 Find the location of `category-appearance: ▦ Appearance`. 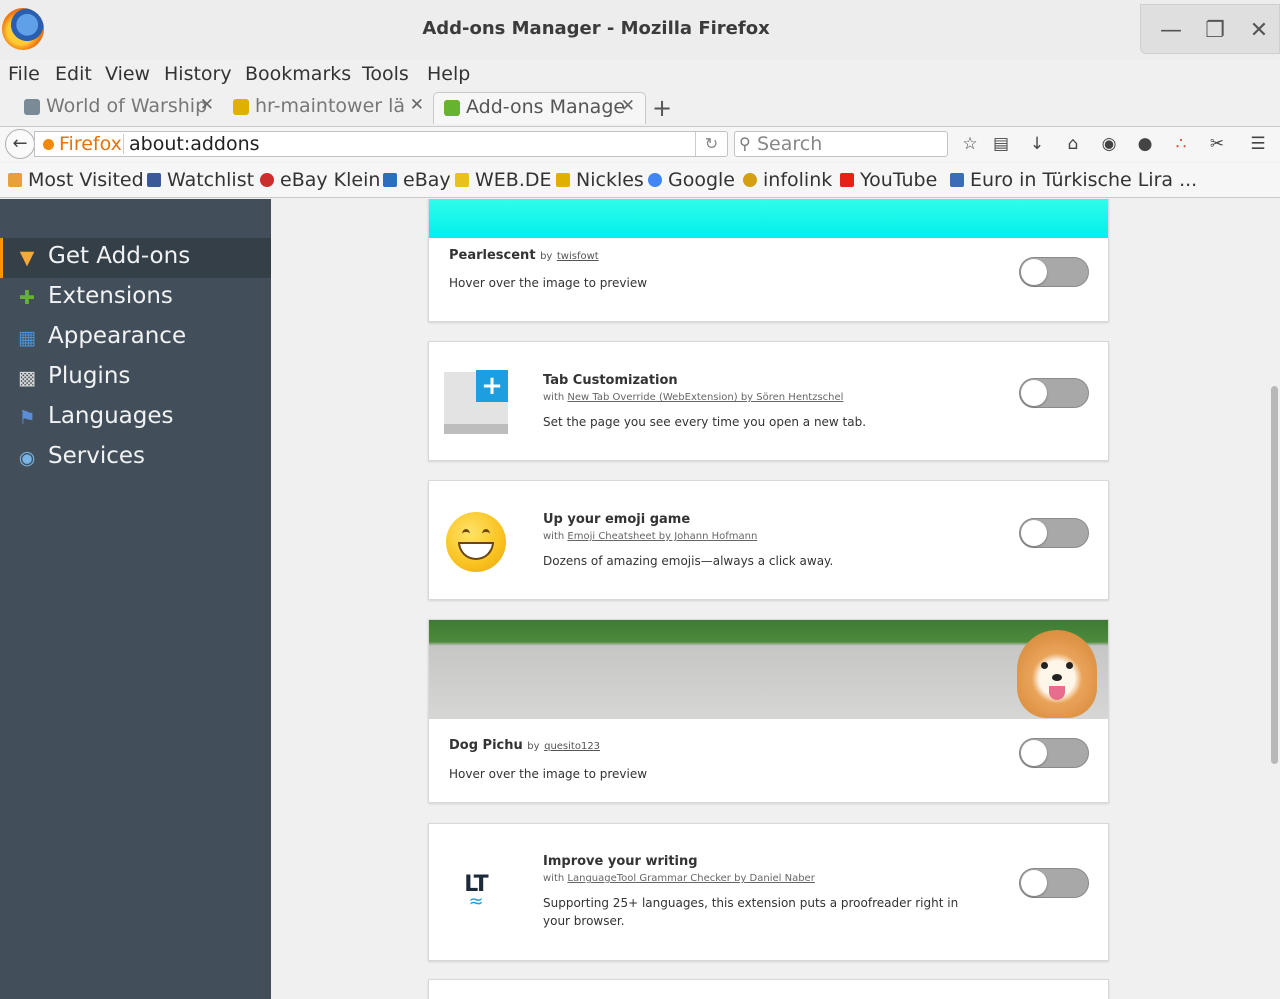

category-appearance: ▦ Appearance is located at coordinates (135, 338).